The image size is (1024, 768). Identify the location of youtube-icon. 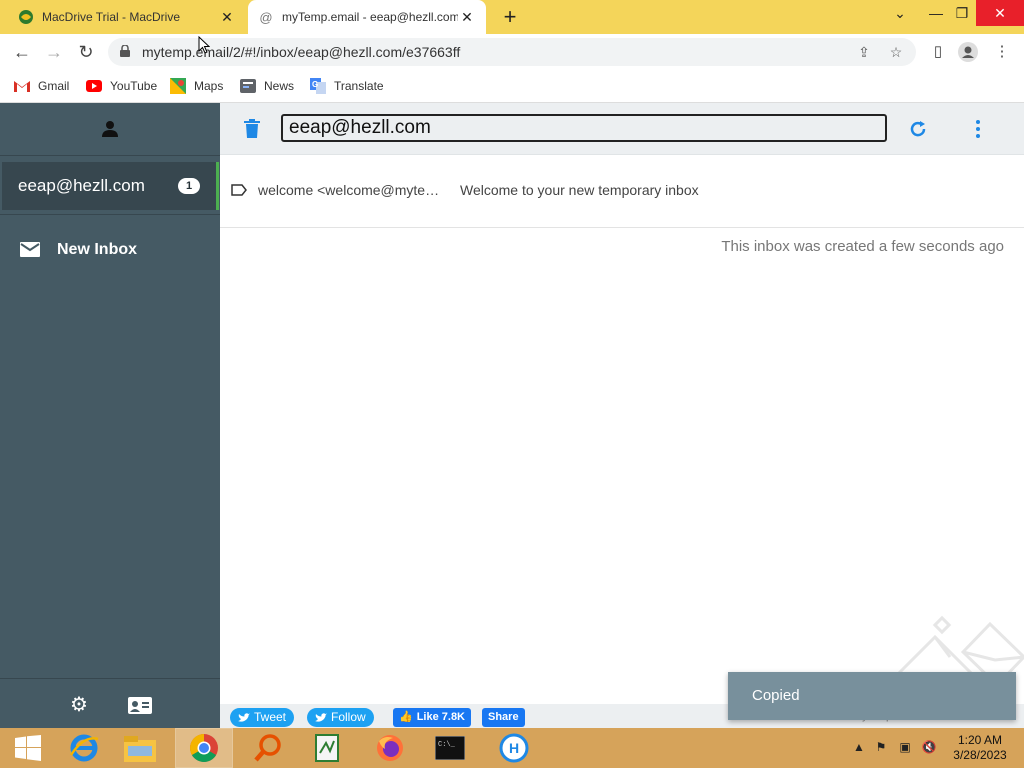
(94, 86).